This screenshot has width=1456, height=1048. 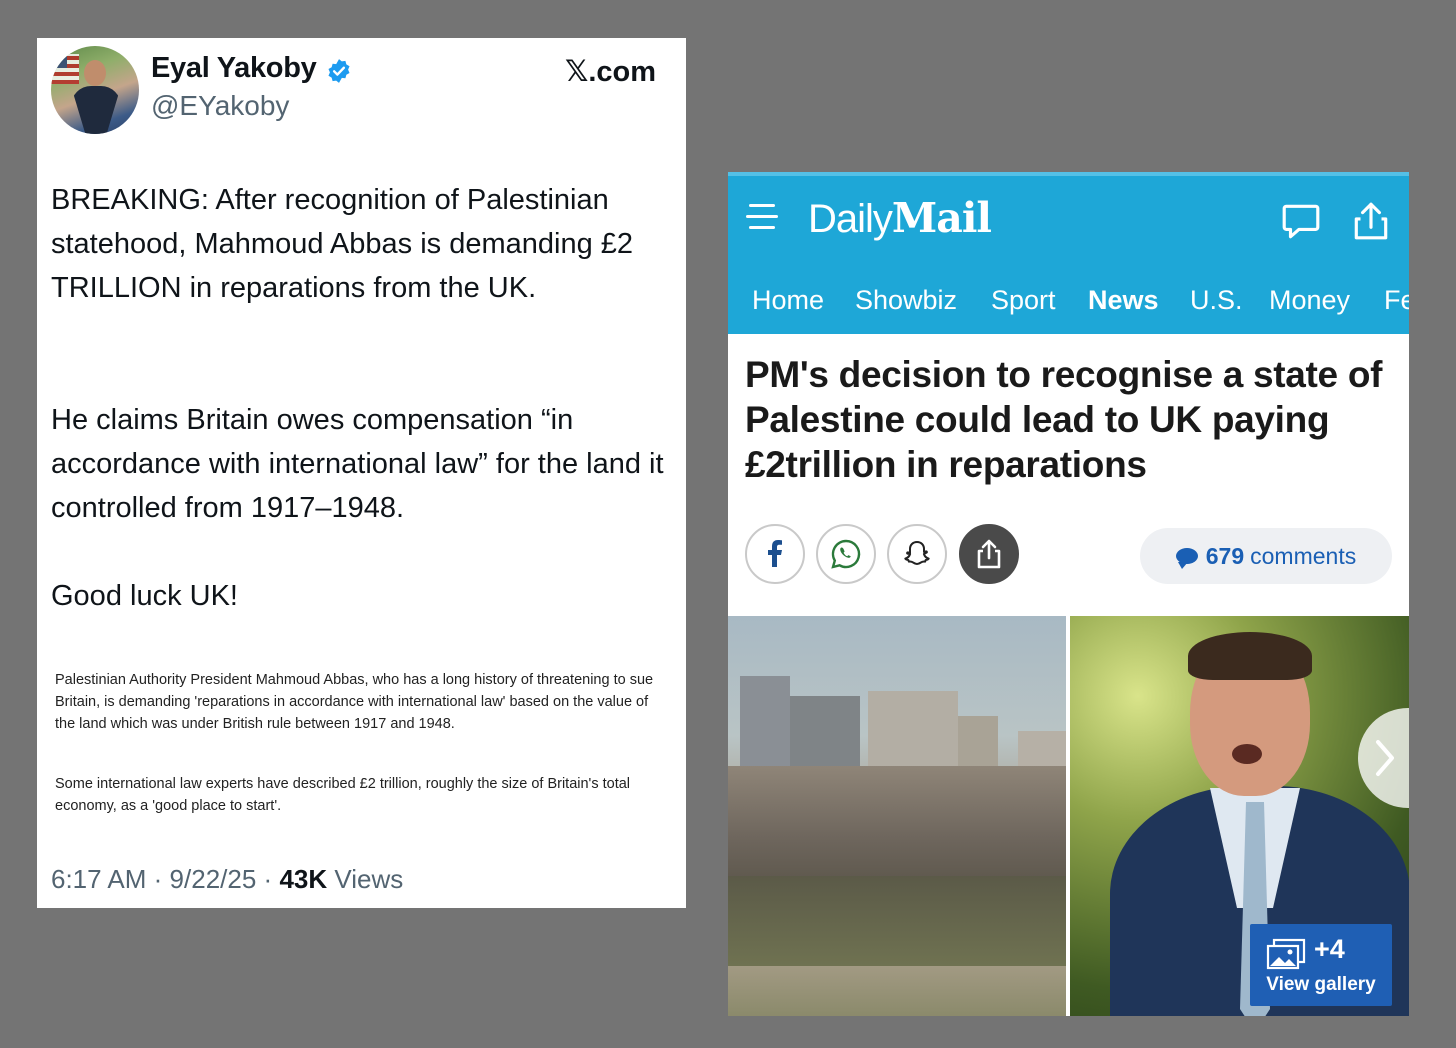 What do you see at coordinates (234, 68) in the screenshot?
I see `display-name: Eyal Yakoby` at bounding box center [234, 68].